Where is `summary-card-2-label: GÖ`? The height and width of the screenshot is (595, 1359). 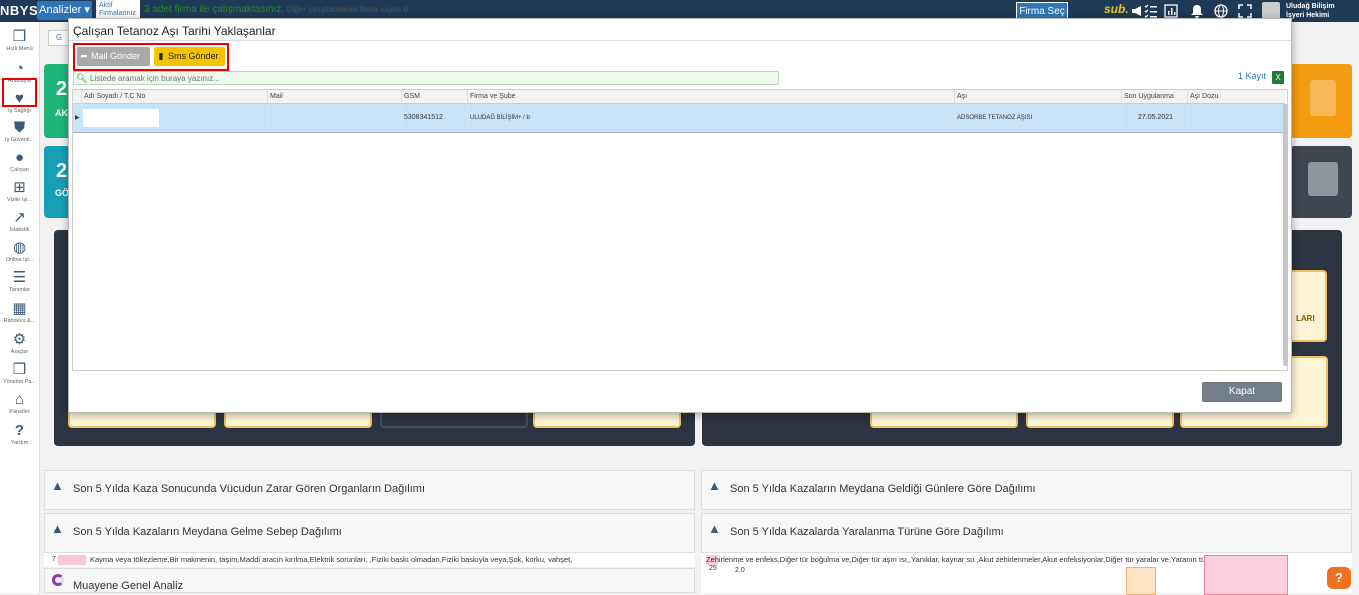 summary-card-2-label: GÖ is located at coordinates (62, 193).